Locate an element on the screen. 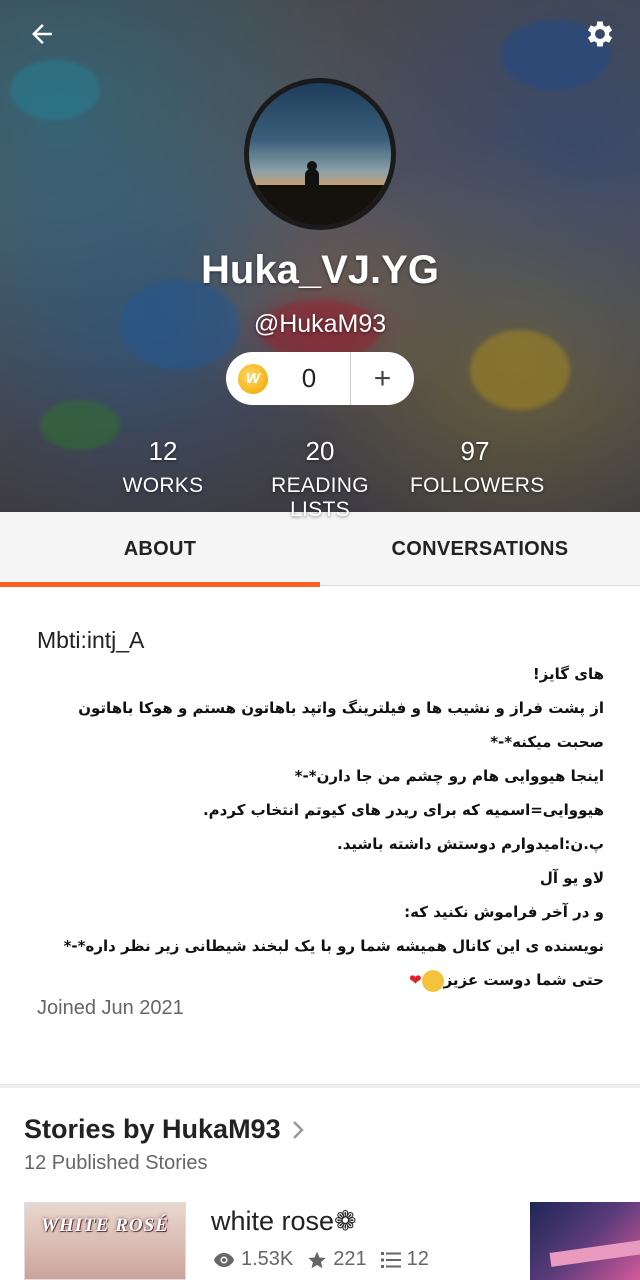  coin-count: 0 is located at coordinates (309, 378).